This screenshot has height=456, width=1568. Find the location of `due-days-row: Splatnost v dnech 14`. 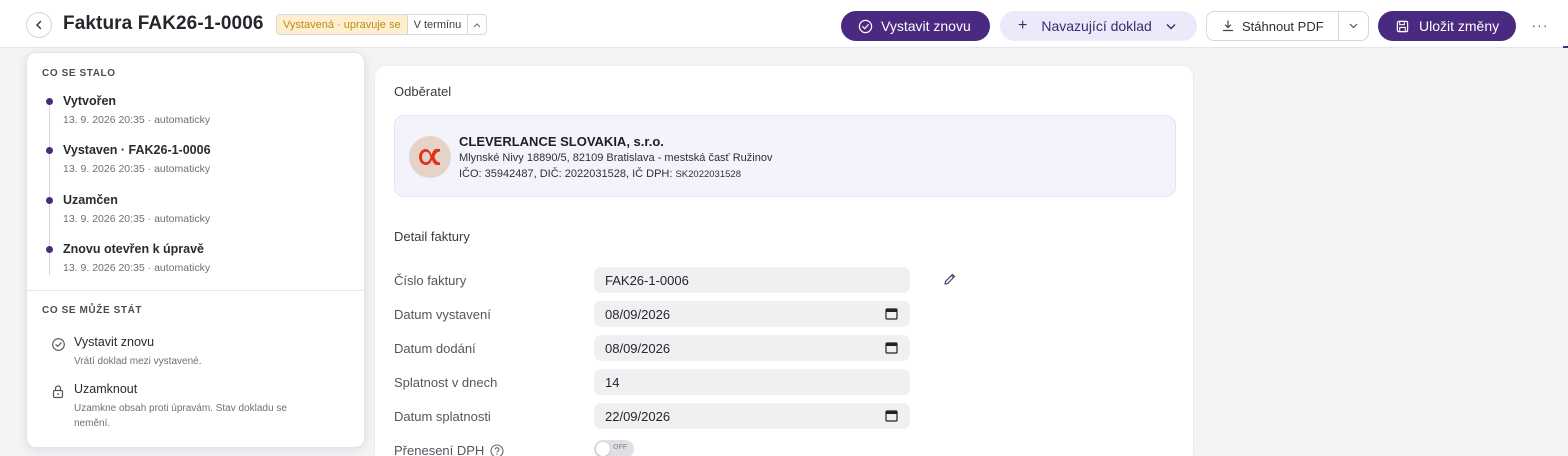

due-days-row: Splatnost v dnech 14 is located at coordinates (785, 382).